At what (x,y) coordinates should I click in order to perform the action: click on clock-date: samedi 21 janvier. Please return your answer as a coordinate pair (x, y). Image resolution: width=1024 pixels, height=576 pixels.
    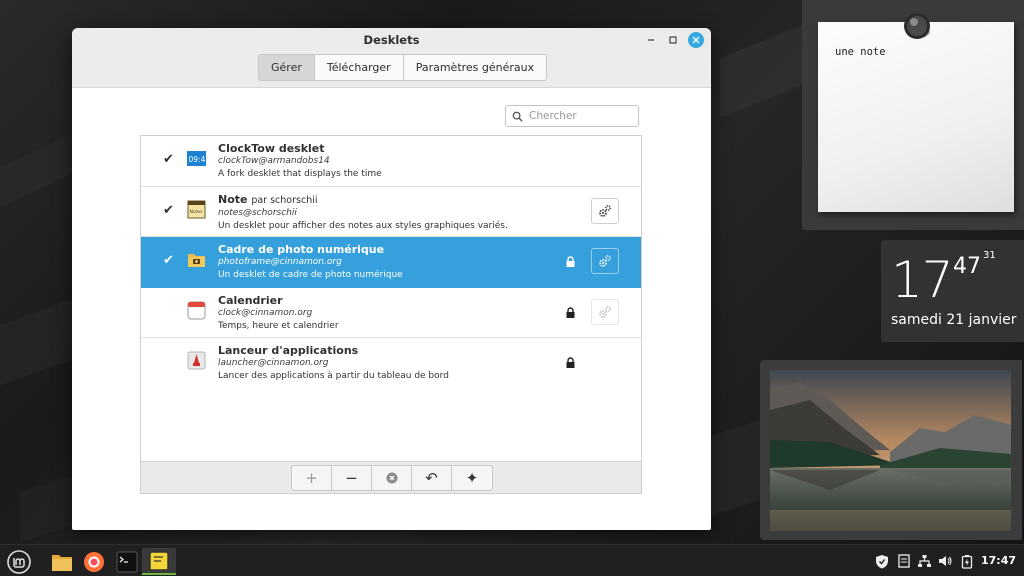
    Looking at the image, I should click on (954, 320).